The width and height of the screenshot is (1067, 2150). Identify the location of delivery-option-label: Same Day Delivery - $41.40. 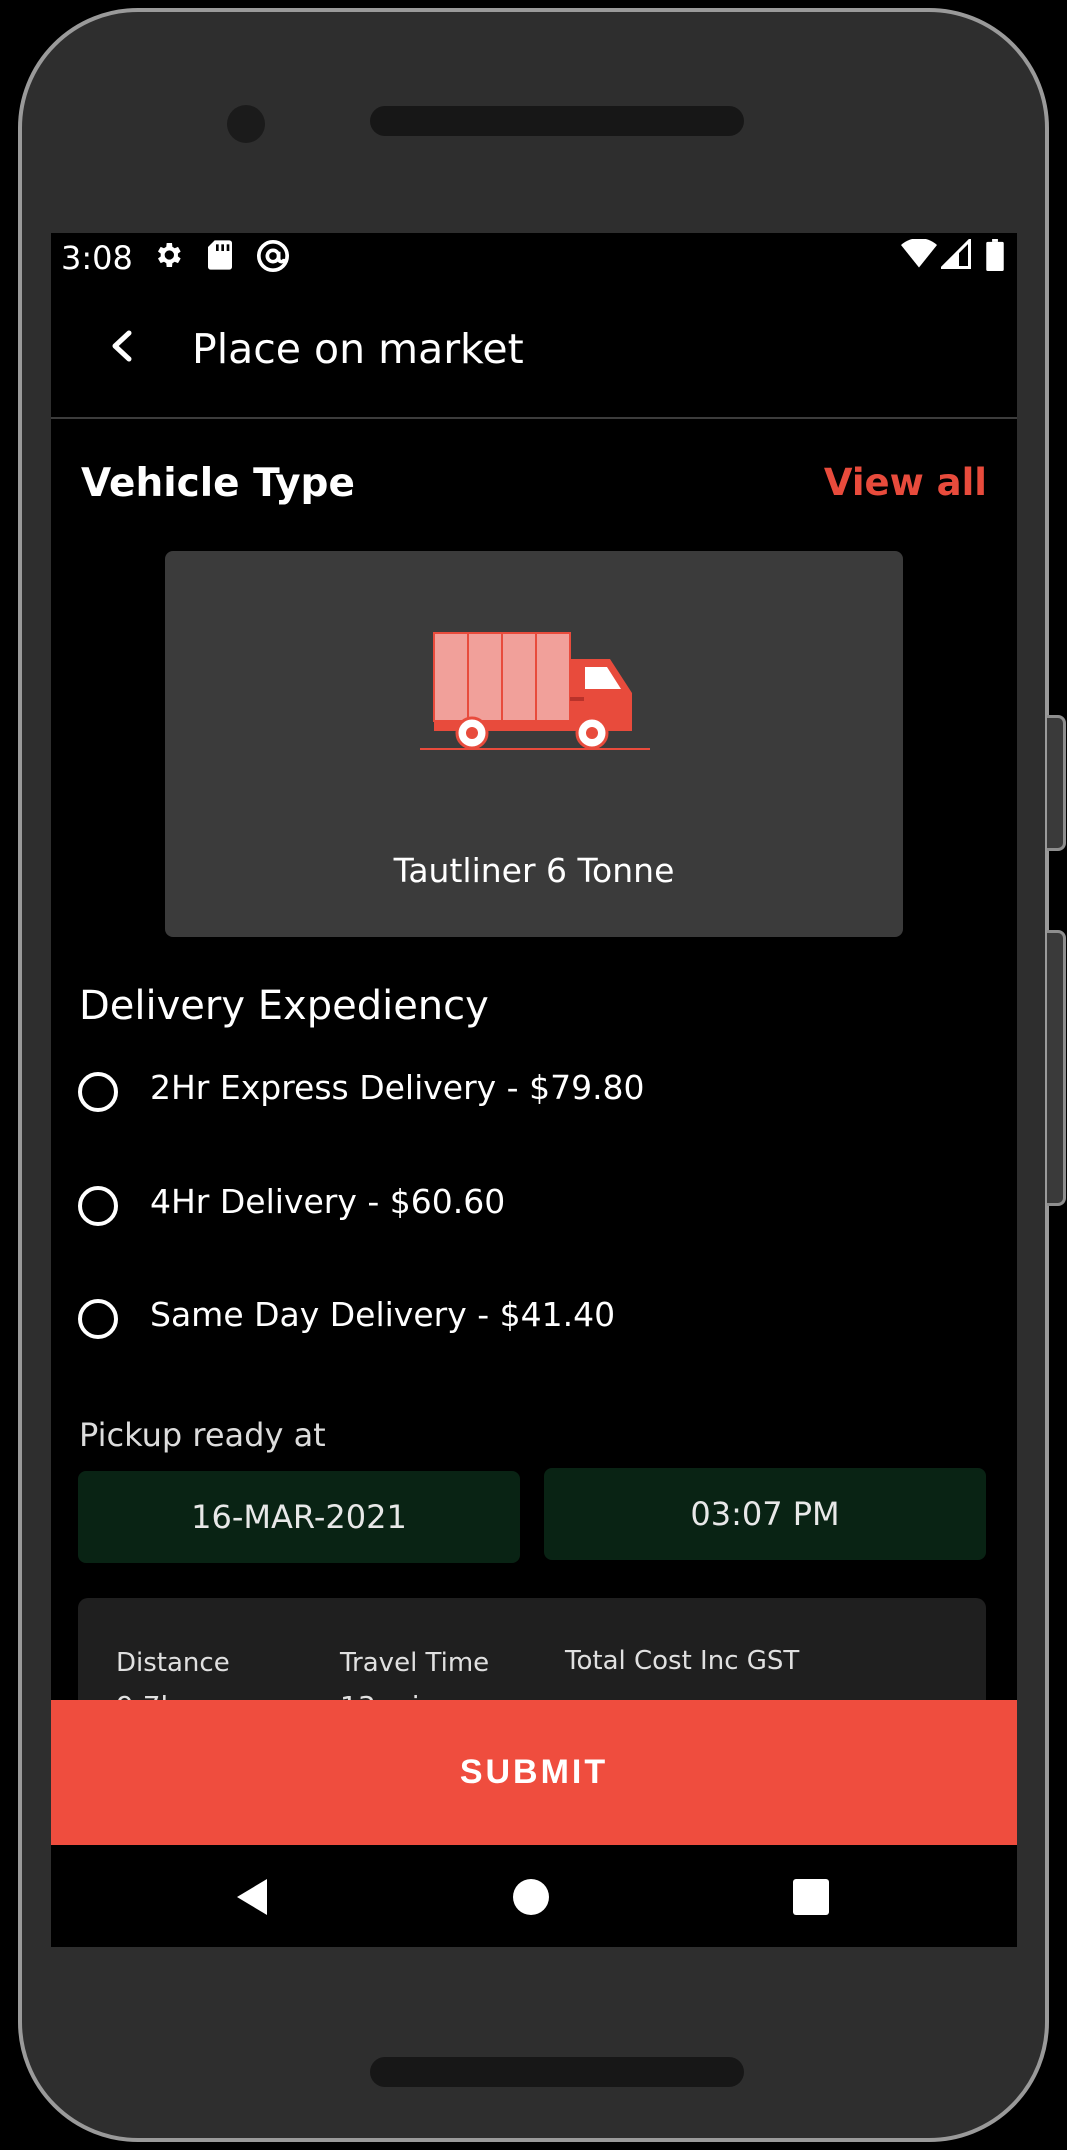
(383, 1314).